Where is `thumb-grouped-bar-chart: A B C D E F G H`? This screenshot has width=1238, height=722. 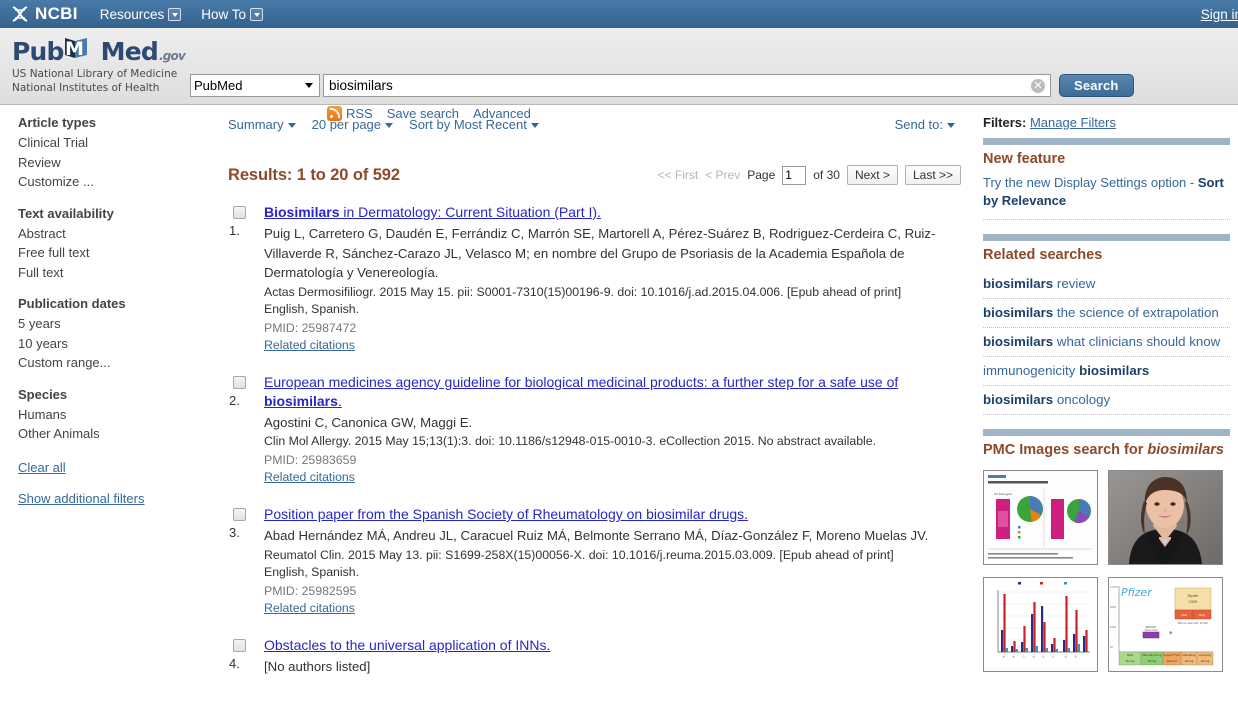
thumb-grouped-bar-chart: A B C D E F G H is located at coordinates (1040, 624).